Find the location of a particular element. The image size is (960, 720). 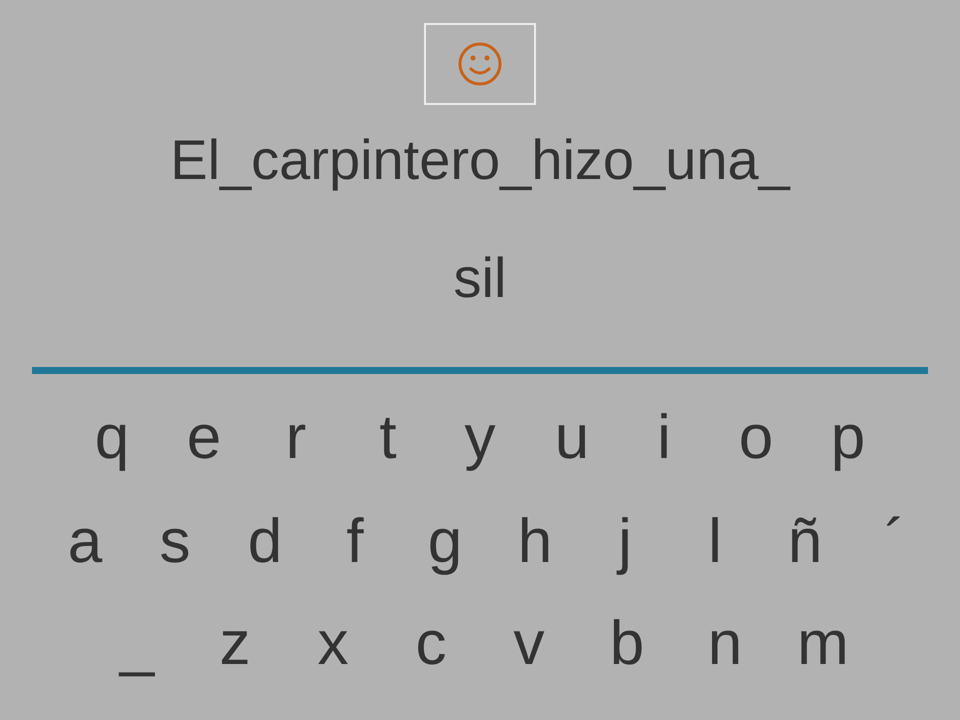

sentence-text: El_carpintero_hizo_una_ is located at coordinates (480, 160).